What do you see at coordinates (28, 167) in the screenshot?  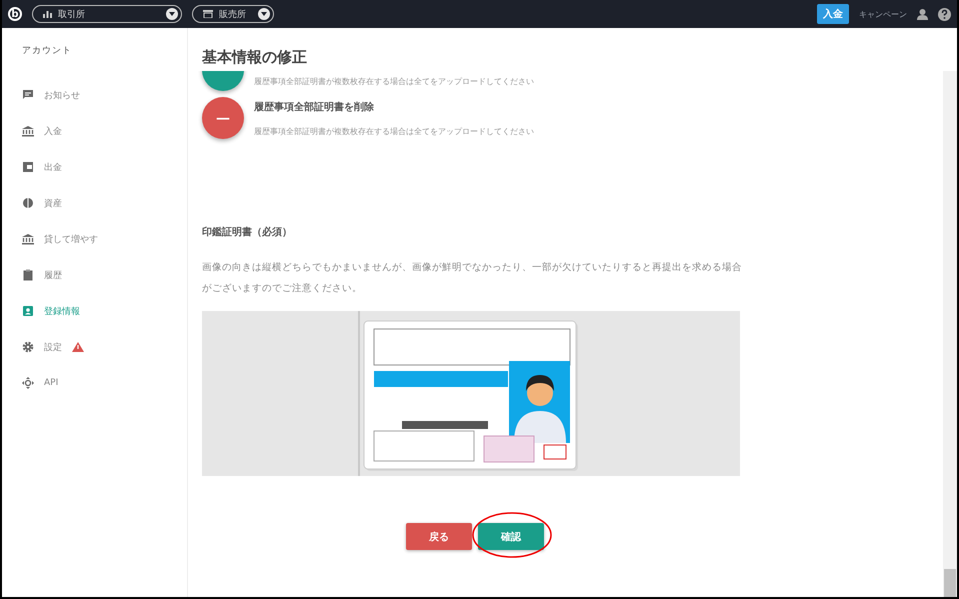 I see `wallet-icon` at bounding box center [28, 167].